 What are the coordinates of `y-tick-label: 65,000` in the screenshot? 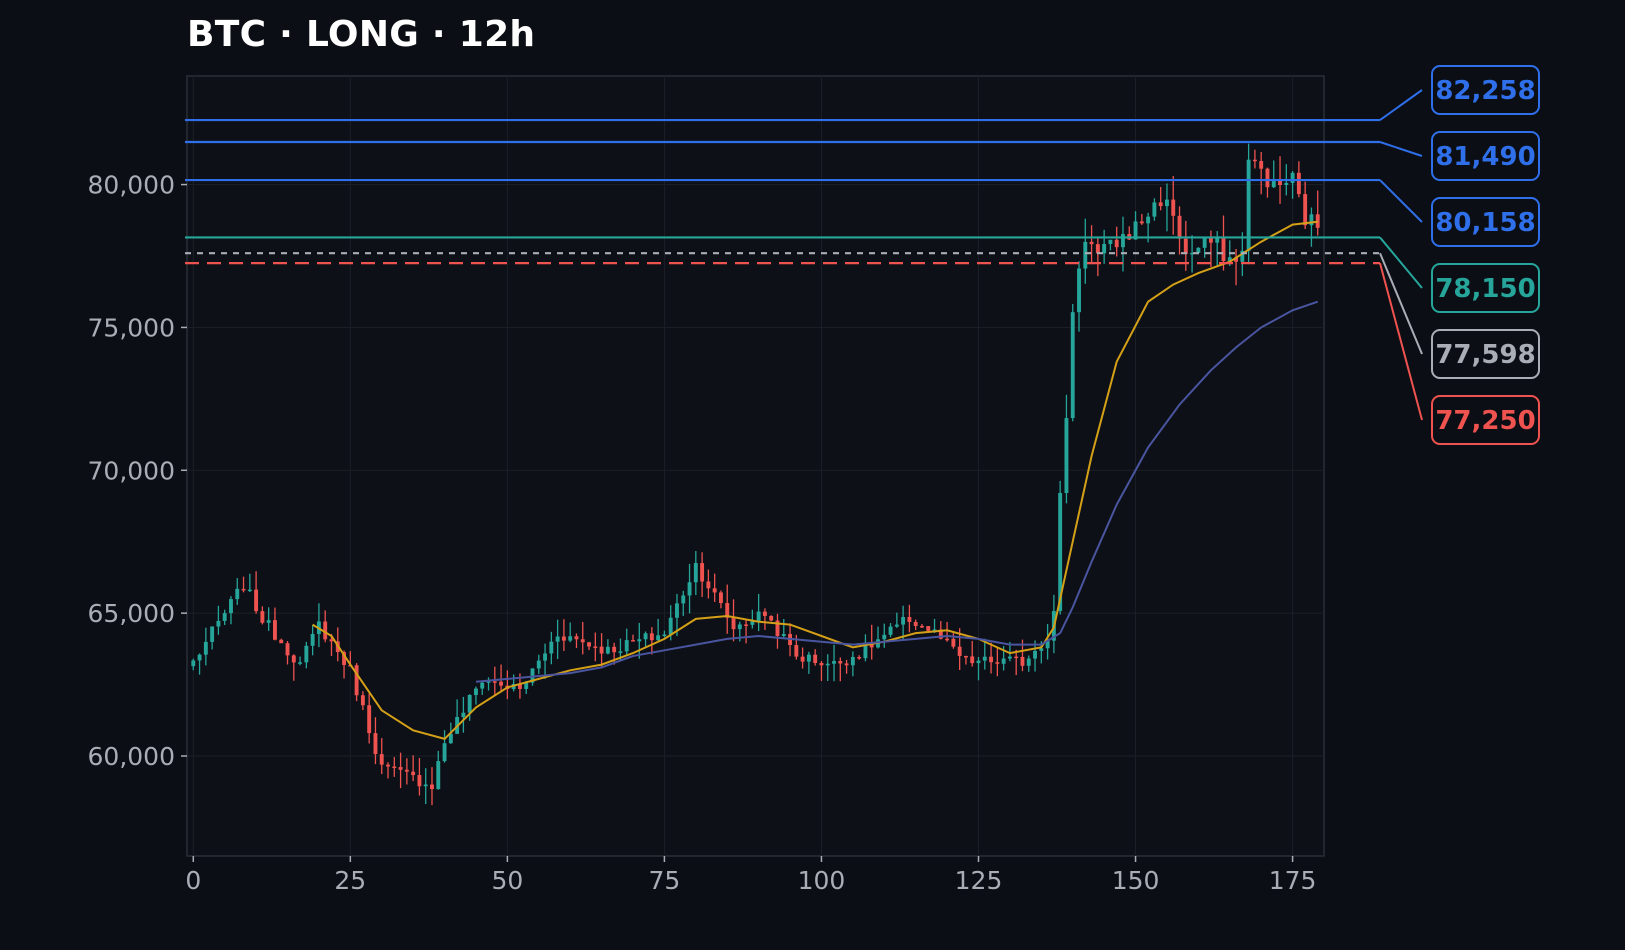 It's located at (131, 613).